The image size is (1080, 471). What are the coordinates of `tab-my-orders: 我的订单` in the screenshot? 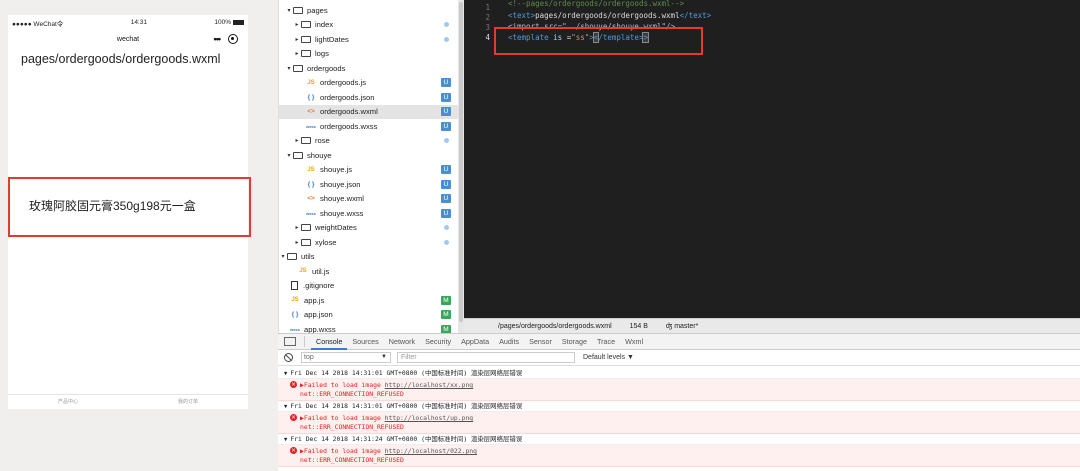 It's located at (188, 402).